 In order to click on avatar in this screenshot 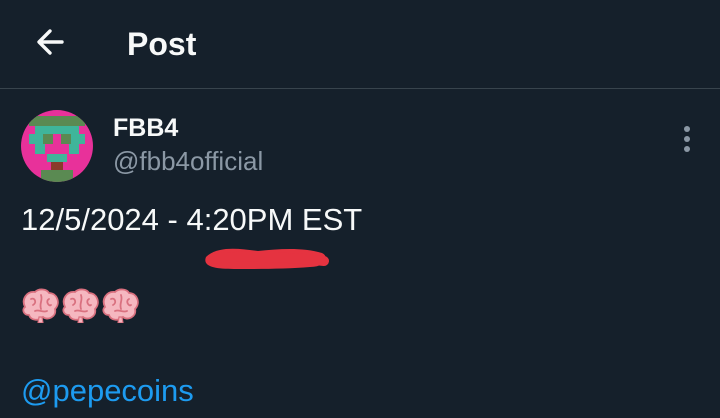, I will do `click(57, 146)`.